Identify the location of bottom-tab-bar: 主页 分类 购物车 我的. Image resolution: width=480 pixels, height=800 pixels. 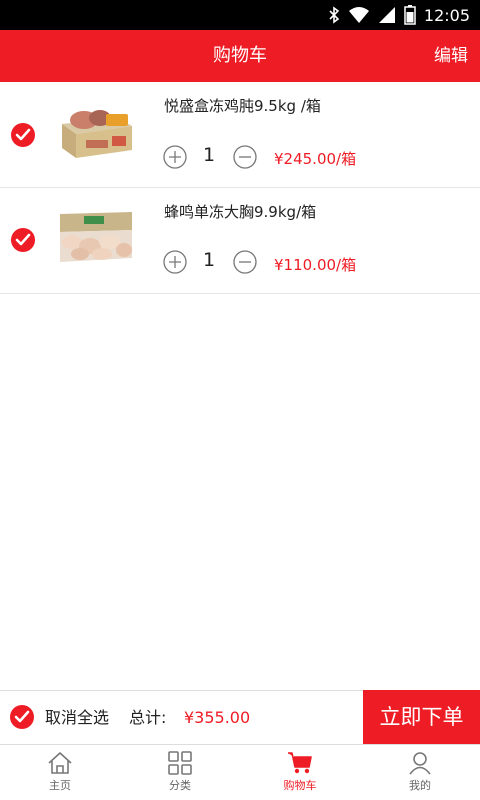
(240, 772).